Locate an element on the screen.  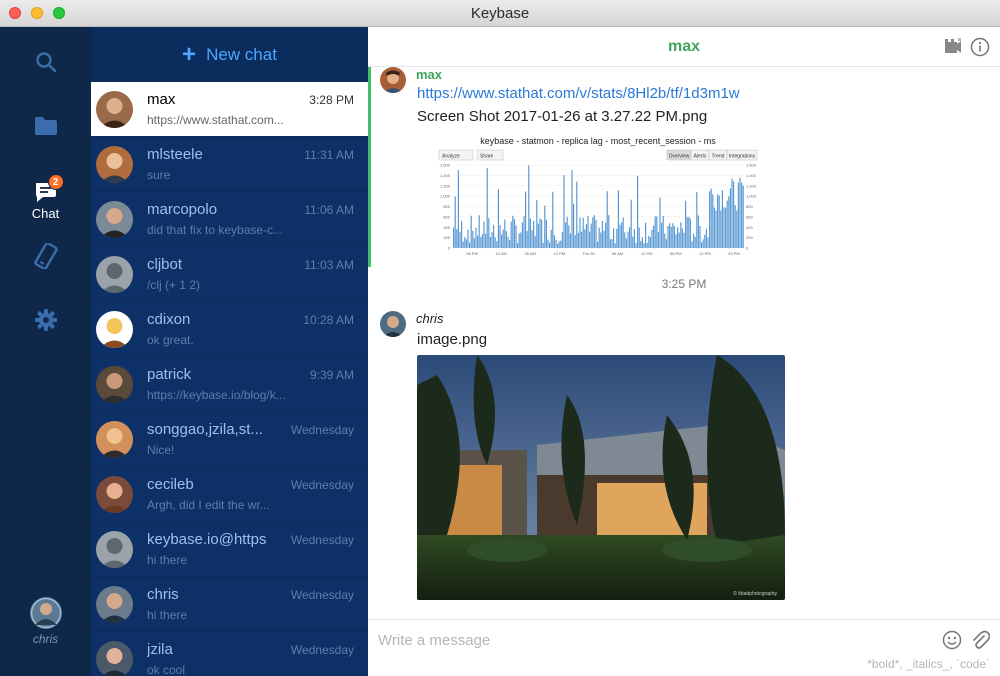
conversation-row: mlsteele 11:31 AM sure is located at coordinates (229, 164).